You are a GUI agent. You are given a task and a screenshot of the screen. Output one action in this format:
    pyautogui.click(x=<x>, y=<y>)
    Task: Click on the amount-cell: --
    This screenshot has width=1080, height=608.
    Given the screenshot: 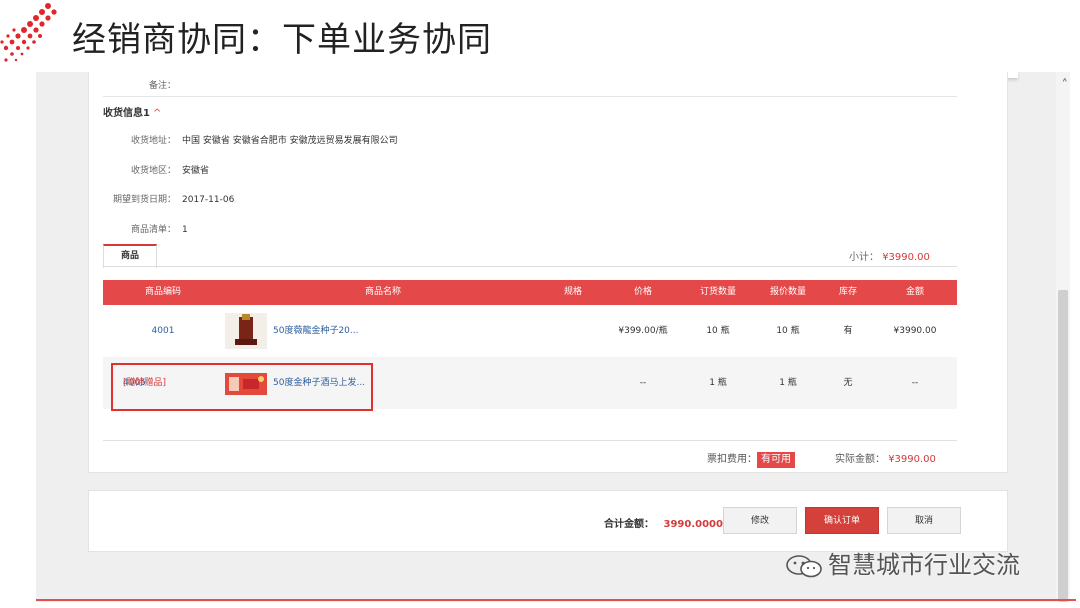 What is the action you would take?
    pyautogui.click(x=915, y=383)
    